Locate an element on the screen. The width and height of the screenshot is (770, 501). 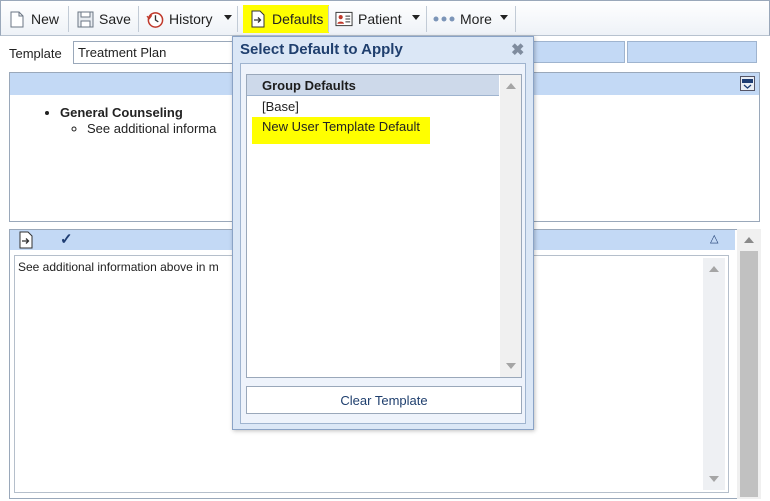
patient-button: Patient is located at coordinates (368, 19).